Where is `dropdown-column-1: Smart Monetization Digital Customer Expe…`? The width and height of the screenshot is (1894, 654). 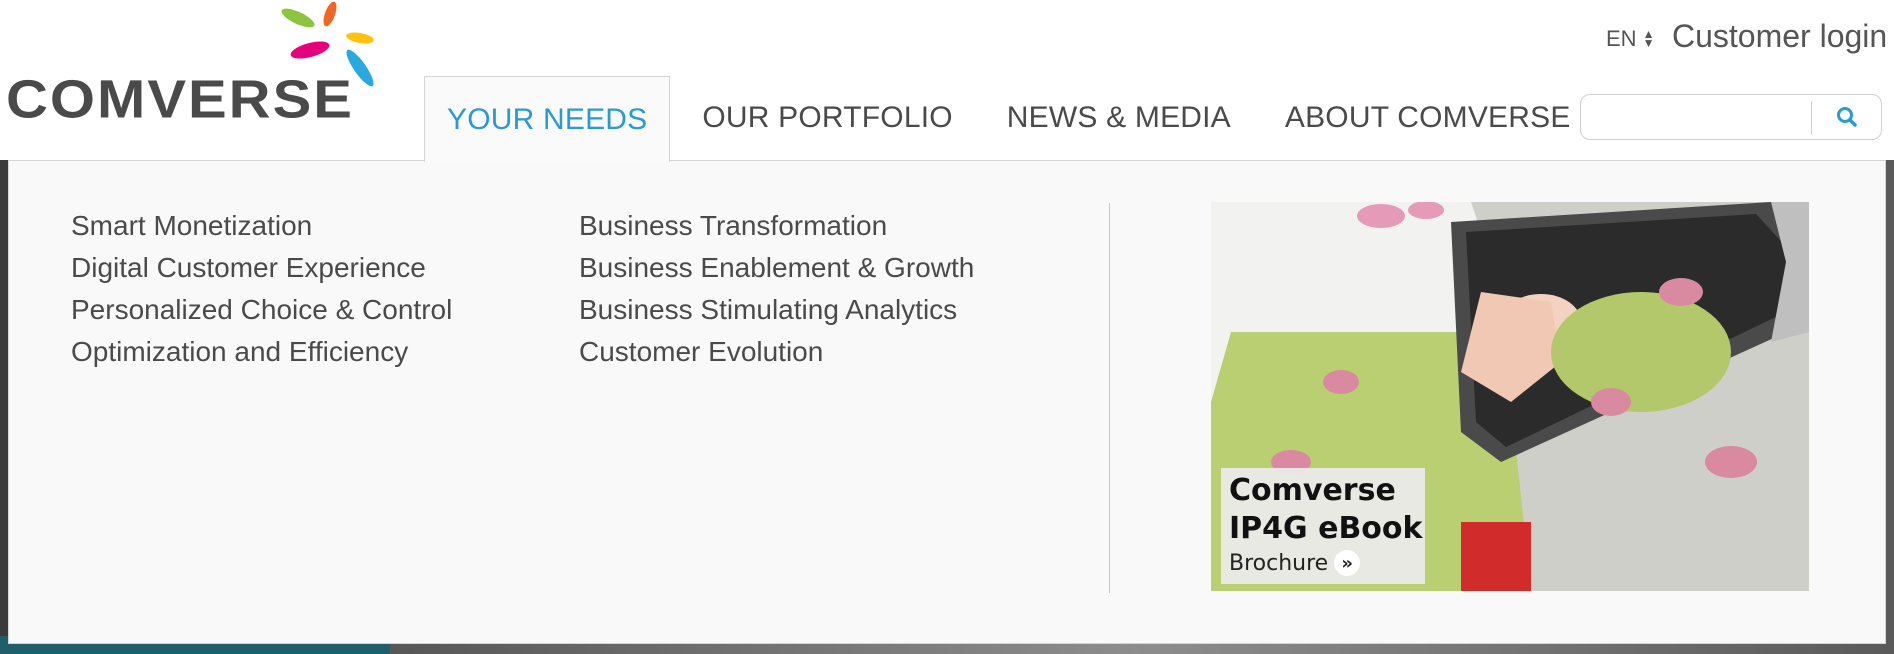
dropdown-column-1: Smart Monetization Digital Customer Expe… is located at coordinates (261, 289).